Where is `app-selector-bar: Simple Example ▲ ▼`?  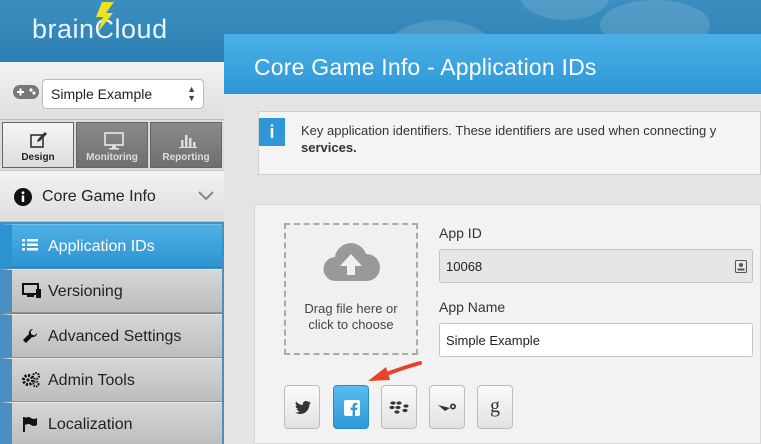
app-selector-bar: Simple Example ▲ ▼ is located at coordinates (112, 91).